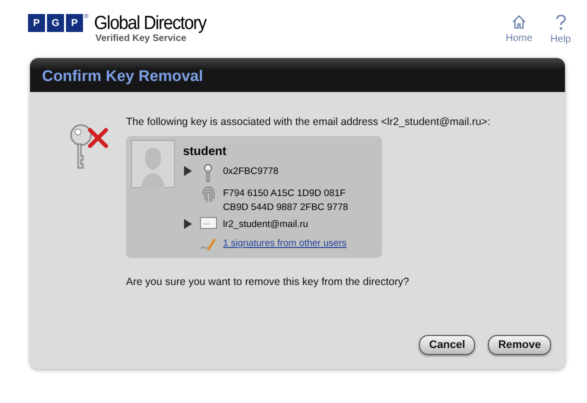 Image resolution: width=587 pixels, height=403 pixels. Describe the element at coordinates (561, 22) in the screenshot. I see `help-icon` at that location.